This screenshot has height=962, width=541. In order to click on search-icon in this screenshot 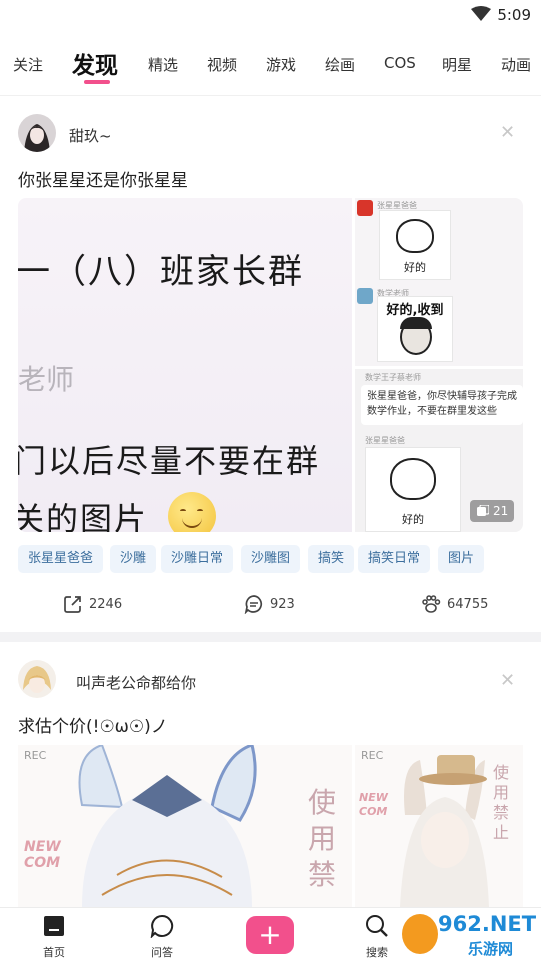, I will do `click(377, 926)`.